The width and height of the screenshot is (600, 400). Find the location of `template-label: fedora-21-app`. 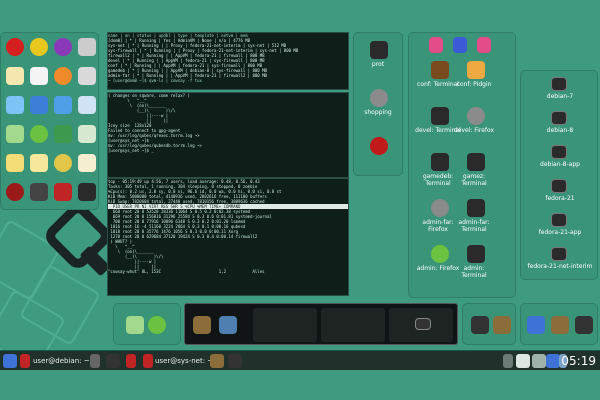

template-label: fedora-21-app is located at coordinates (560, 232).